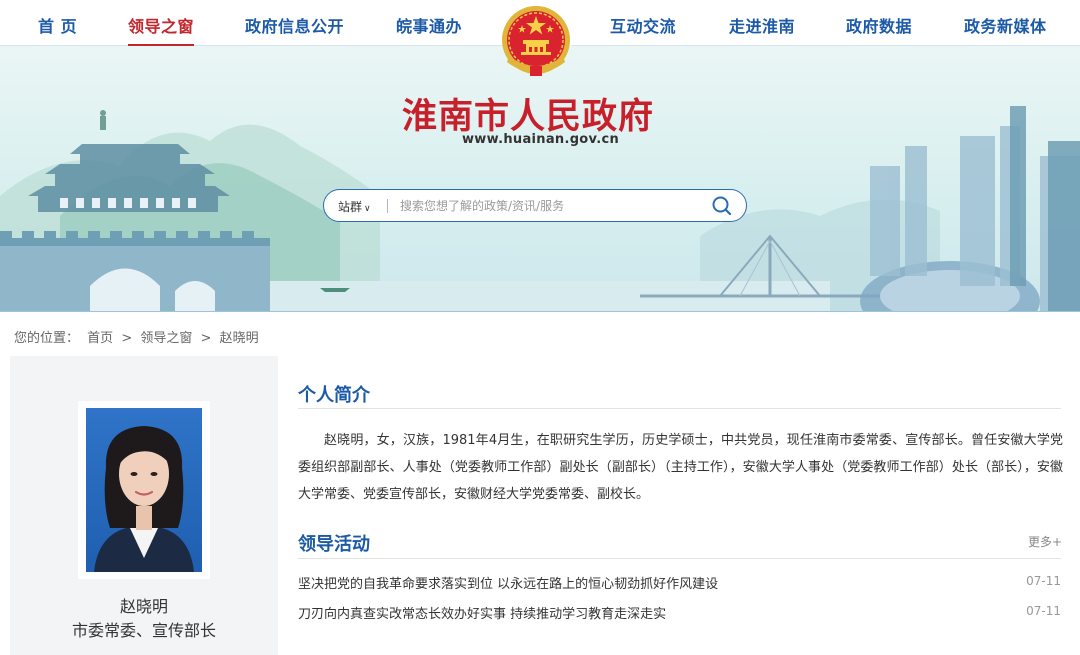 This screenshot has height=655, width=1080. I want to click on nav-home: 首 页, so click(57, 25).